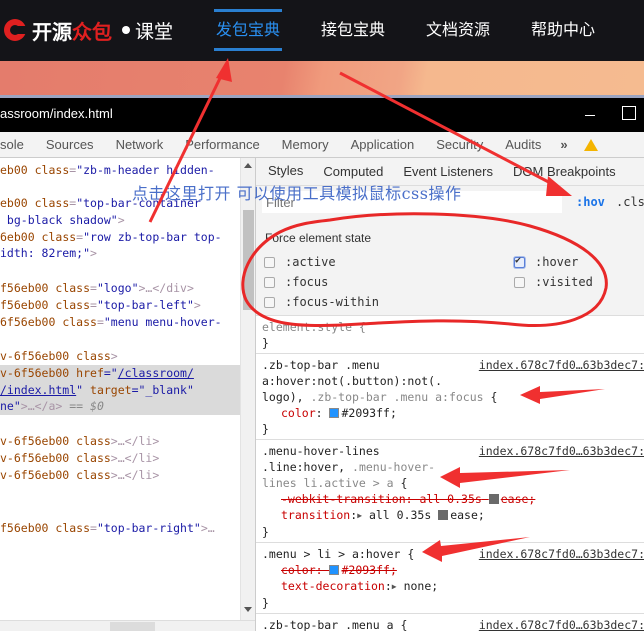 Image resolution: width=644 pixels, height=631 pixels. What do you see at coordinates (100, 305) in the screenshot?
I see `dom-node: f56eb00 class="top-bar-left">` at bounding box center [100, 305].